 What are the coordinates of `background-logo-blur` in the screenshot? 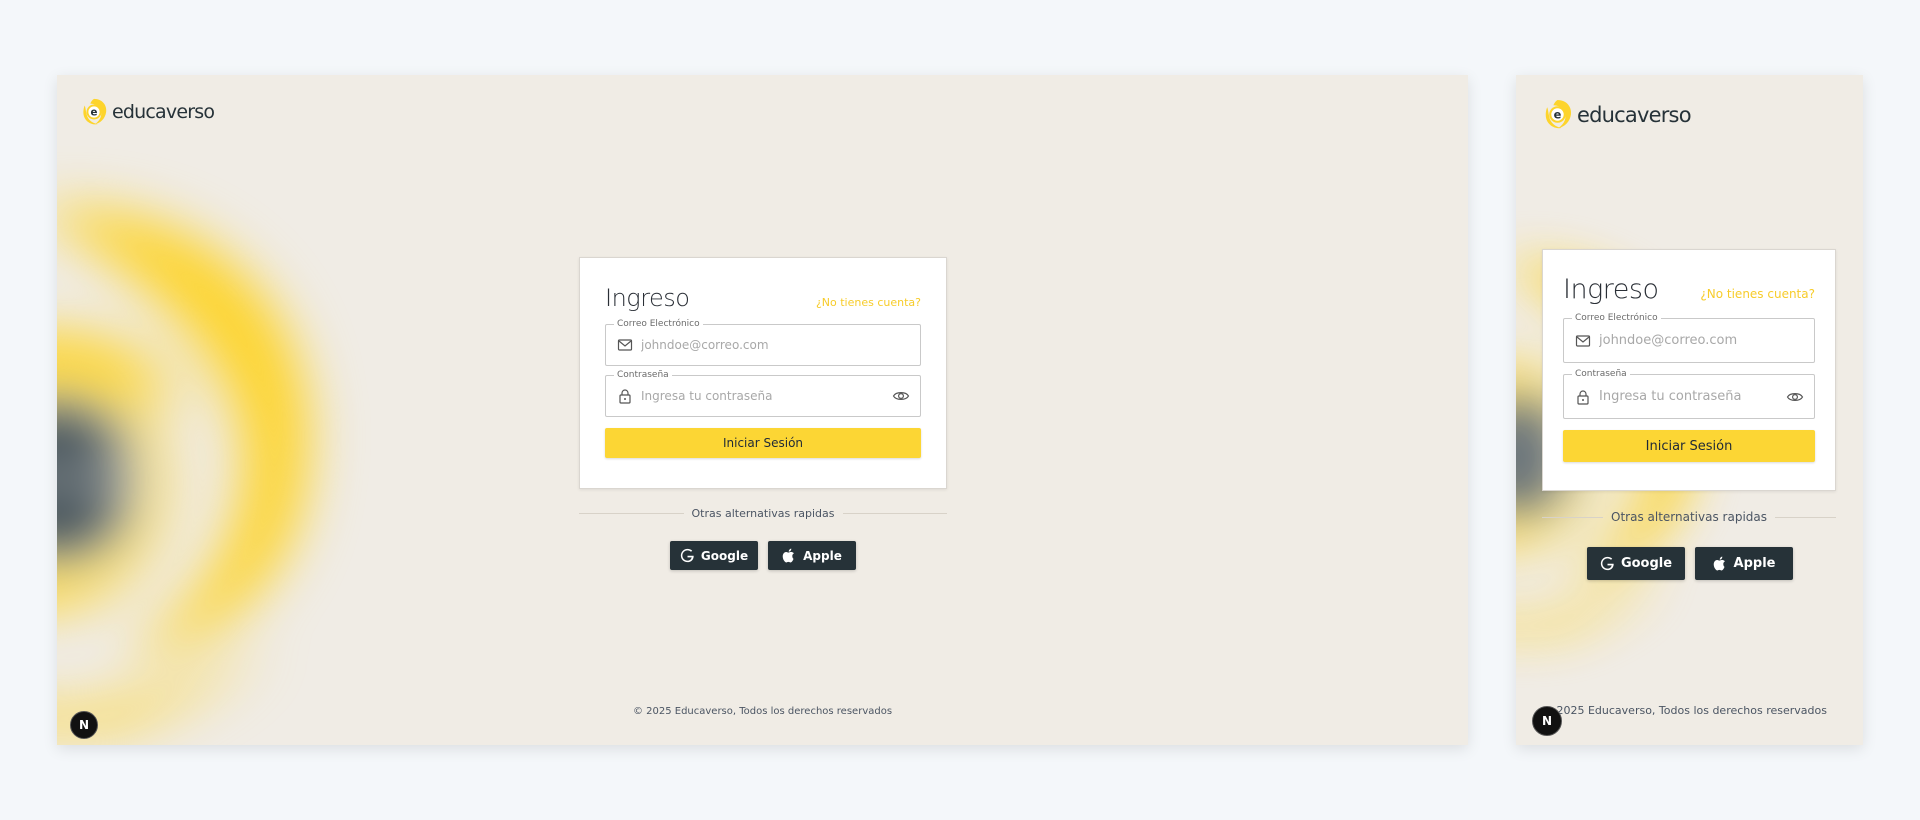 It's located at (183, 468).